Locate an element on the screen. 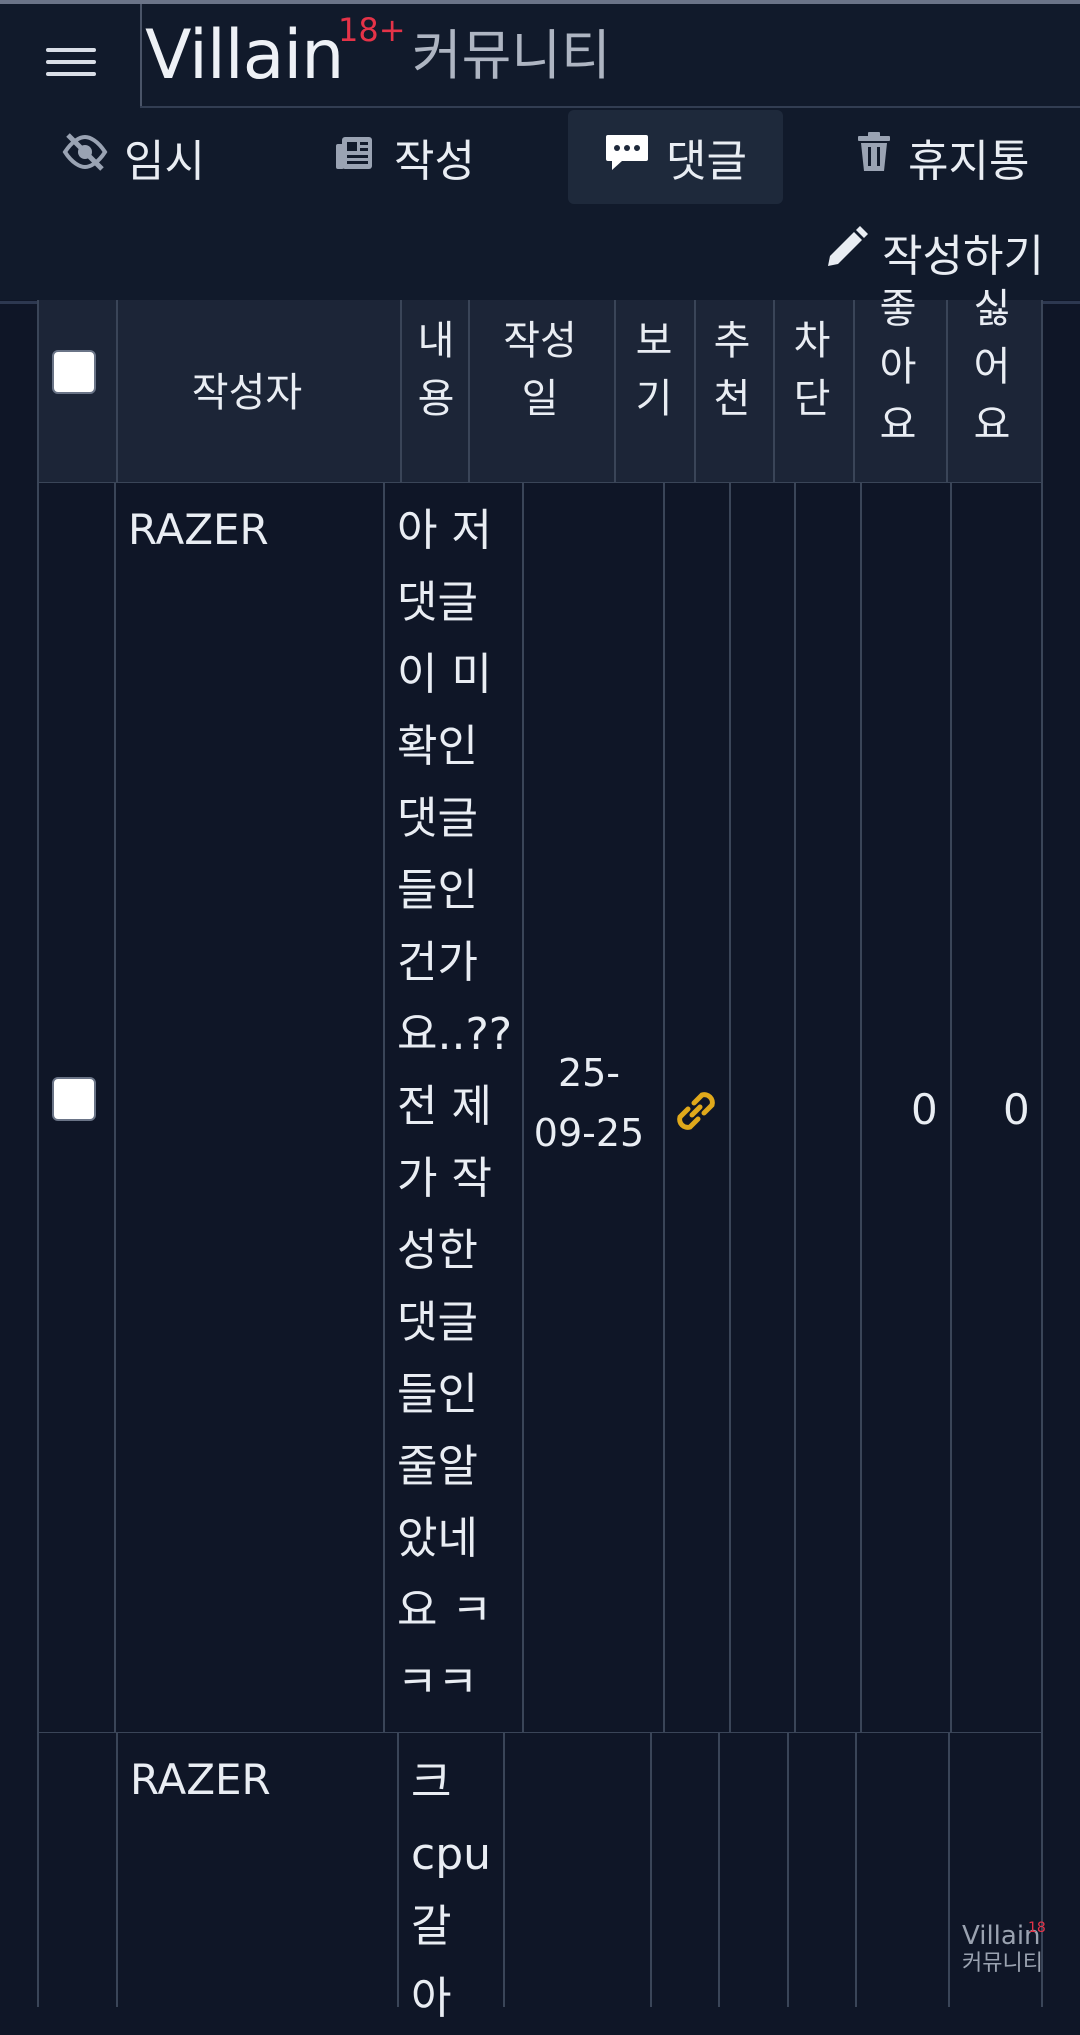  header-block: 차단 is located at coordinates (812, 370).